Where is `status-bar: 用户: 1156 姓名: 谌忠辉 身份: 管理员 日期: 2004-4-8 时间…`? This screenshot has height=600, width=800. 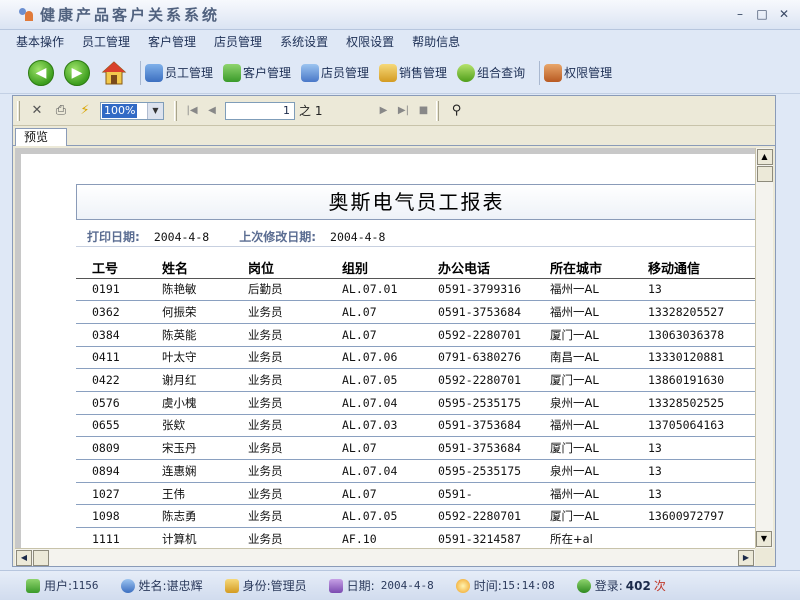
status-bar: 用户: 1156 姓名: 谌忠辉 身份: 管理员 日期: 2004-4-8 时间… is located at coordinates (400, 585).